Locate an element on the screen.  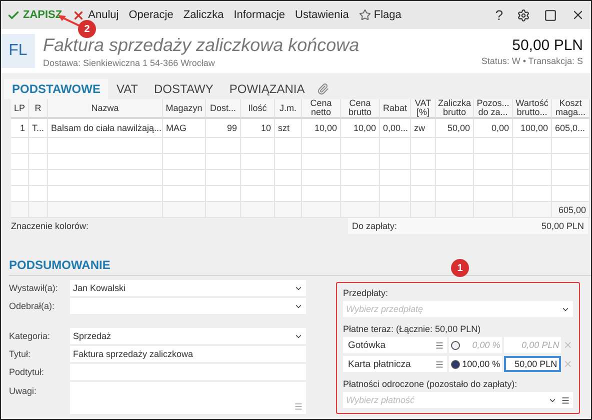
help-button: ? is located at coordinates (499, 15).